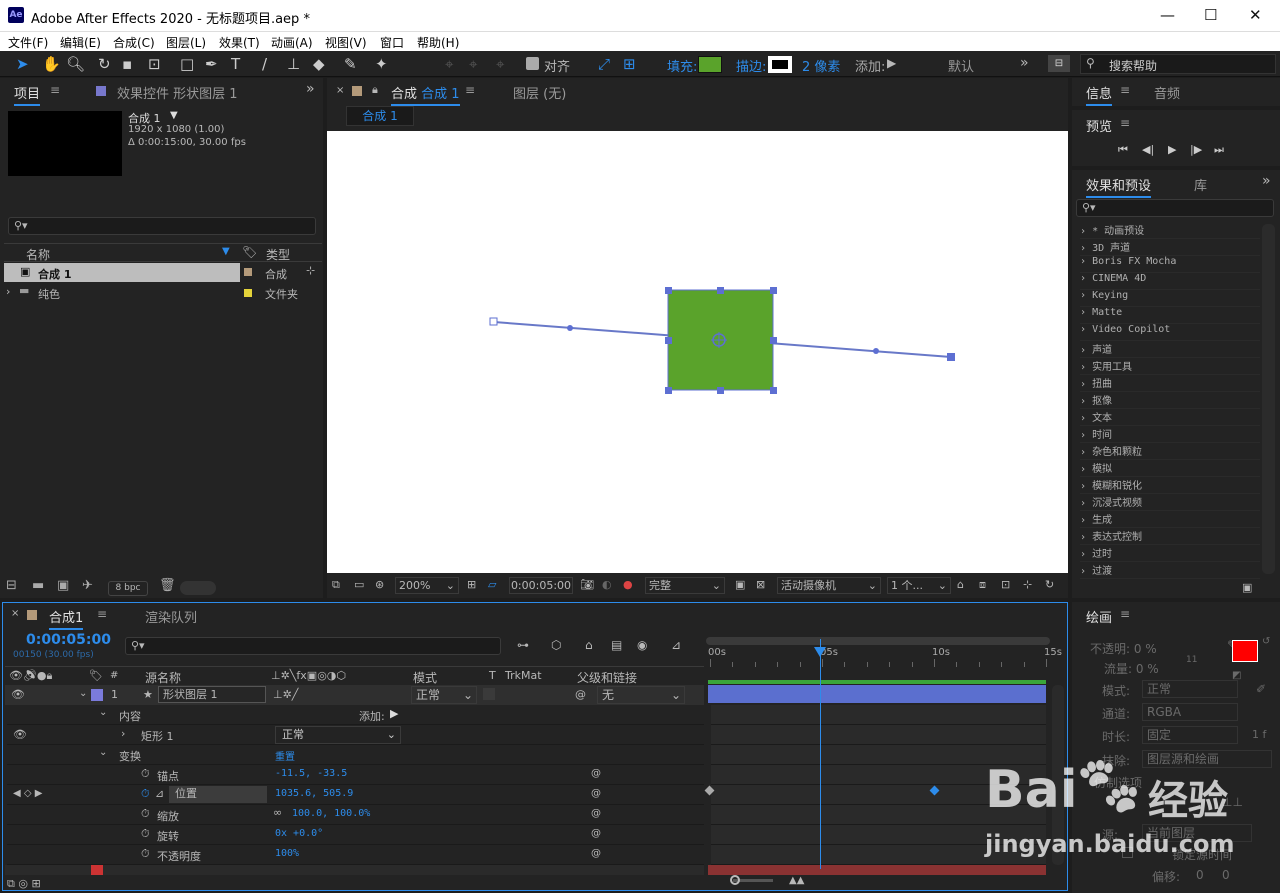 The image size is (1280, 893). What do you see at coordinates (1125, 614) in the screenshot?
I see `paint-menu-icon: ≡` at bounding box center [1125, 614].